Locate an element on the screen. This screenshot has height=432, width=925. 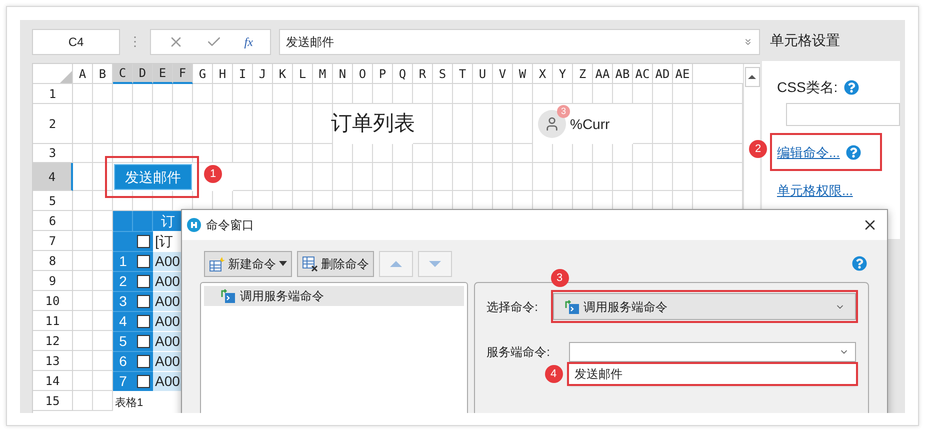
column-header: AC is located at coordinates (643, 74).